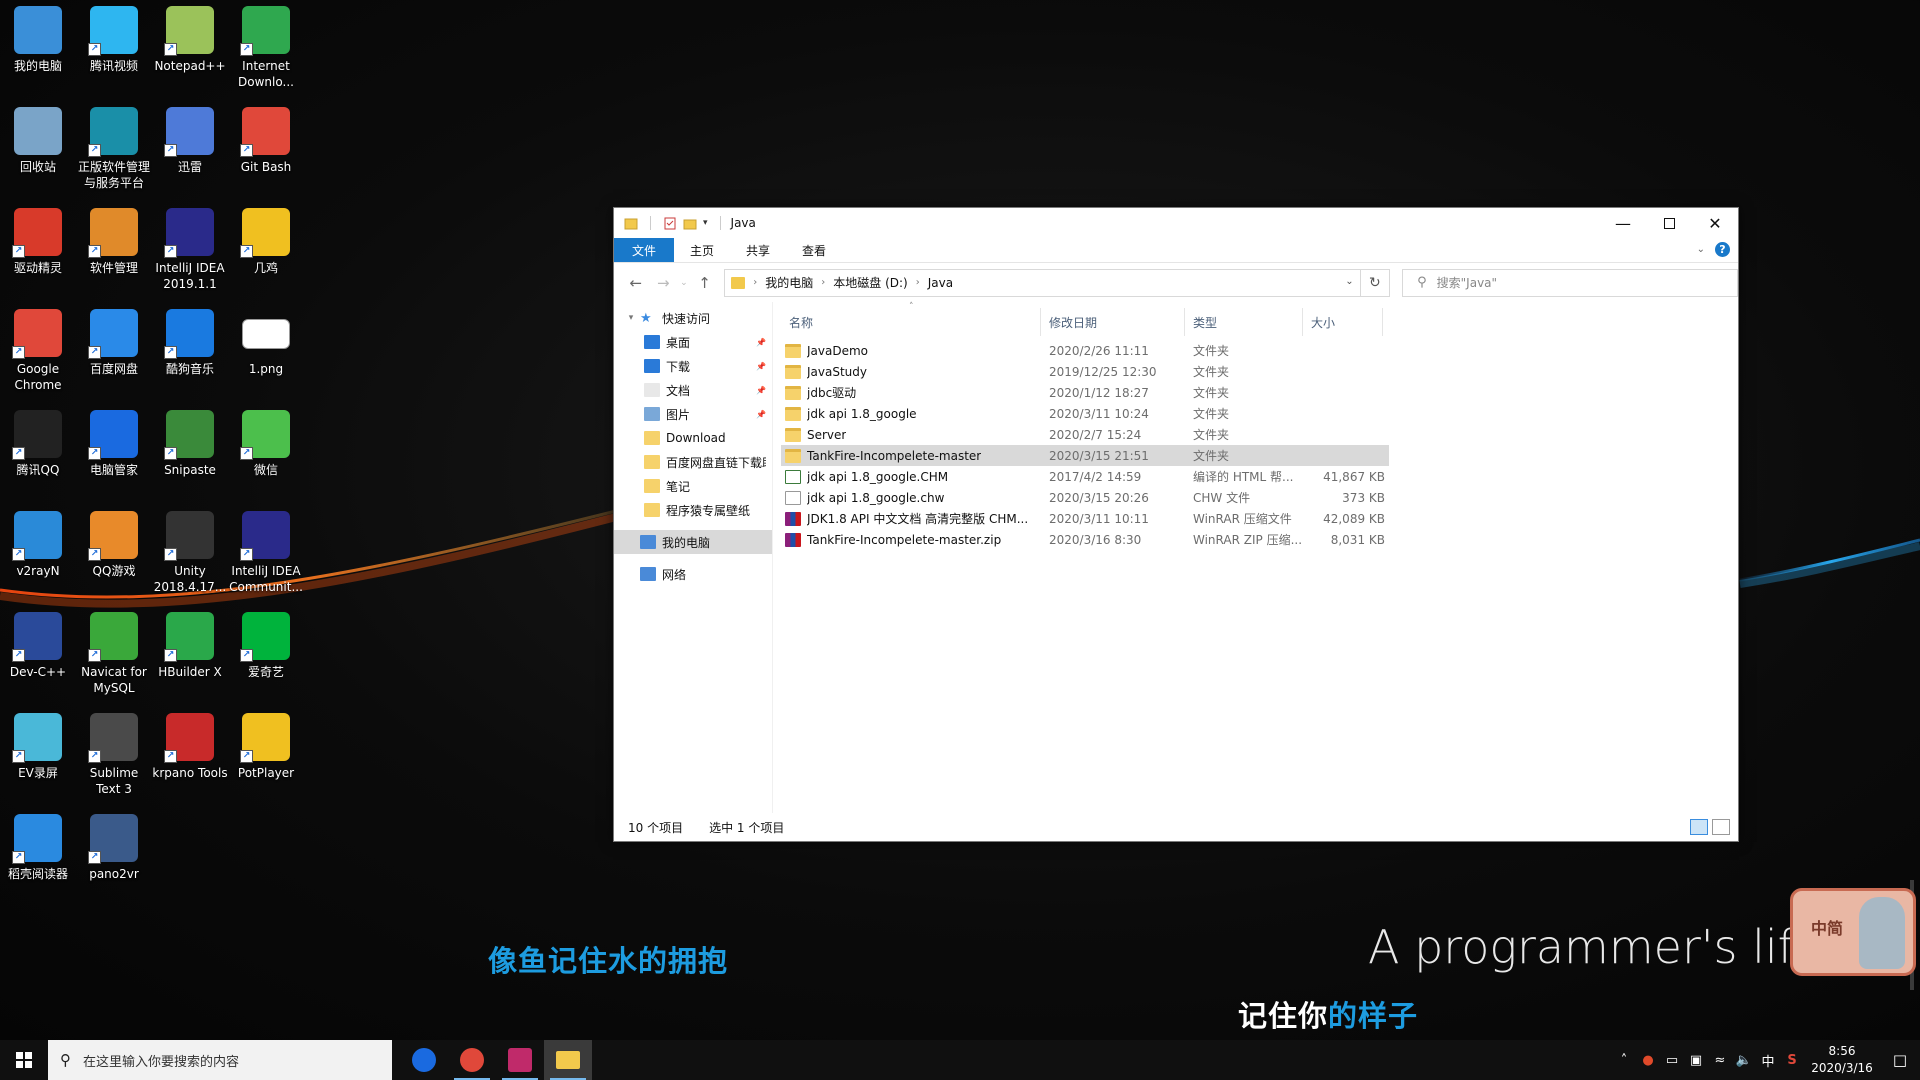  Describe the element at coordinates (705, 283) in the screenshot. I see `up-arrow-icon: ↑` at that location.